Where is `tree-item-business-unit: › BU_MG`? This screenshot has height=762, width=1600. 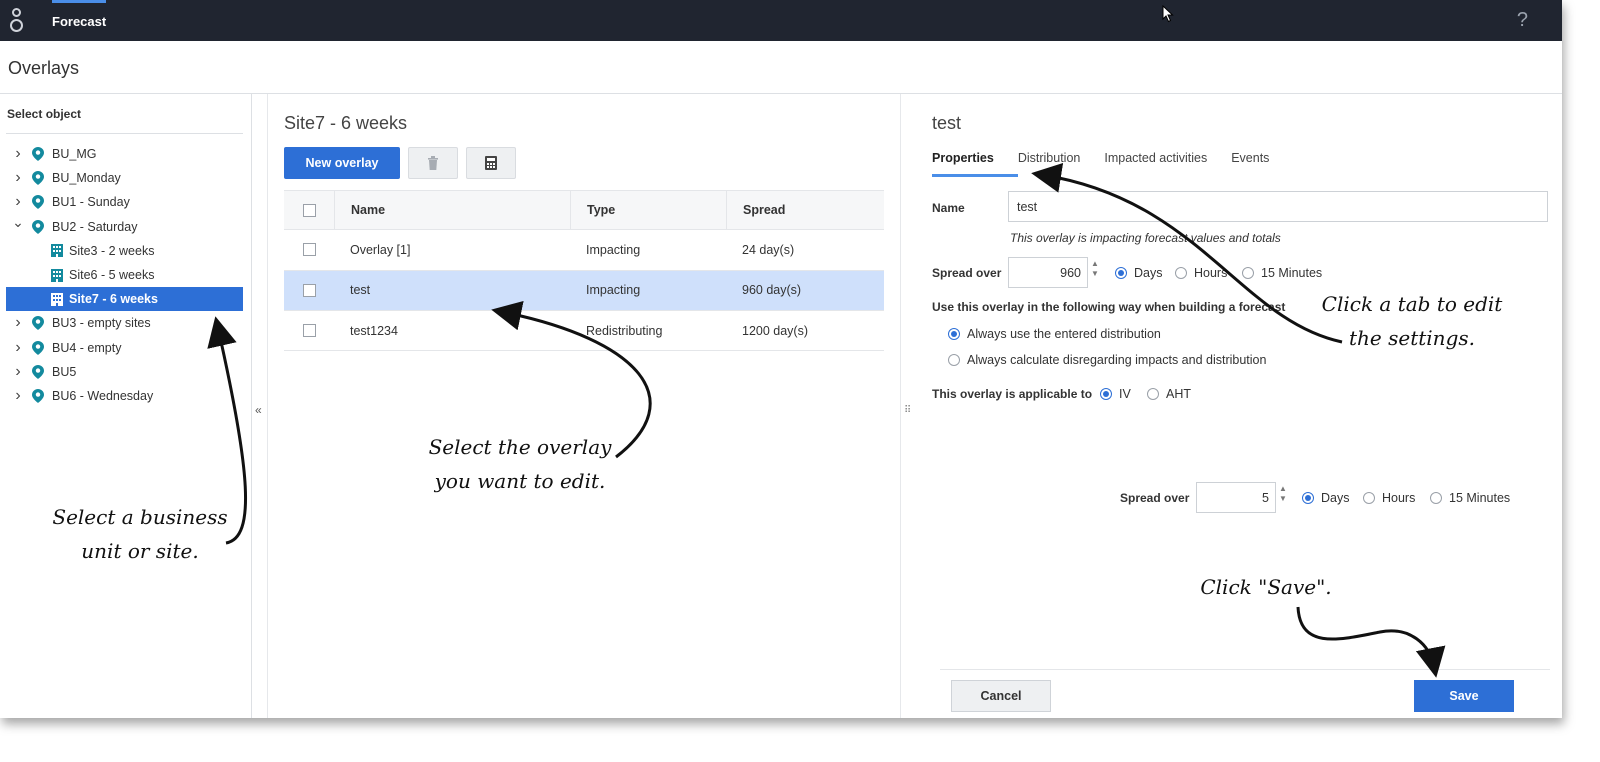
tree-item-business-unit: › BU_MG is located at coordinates (124, 154).